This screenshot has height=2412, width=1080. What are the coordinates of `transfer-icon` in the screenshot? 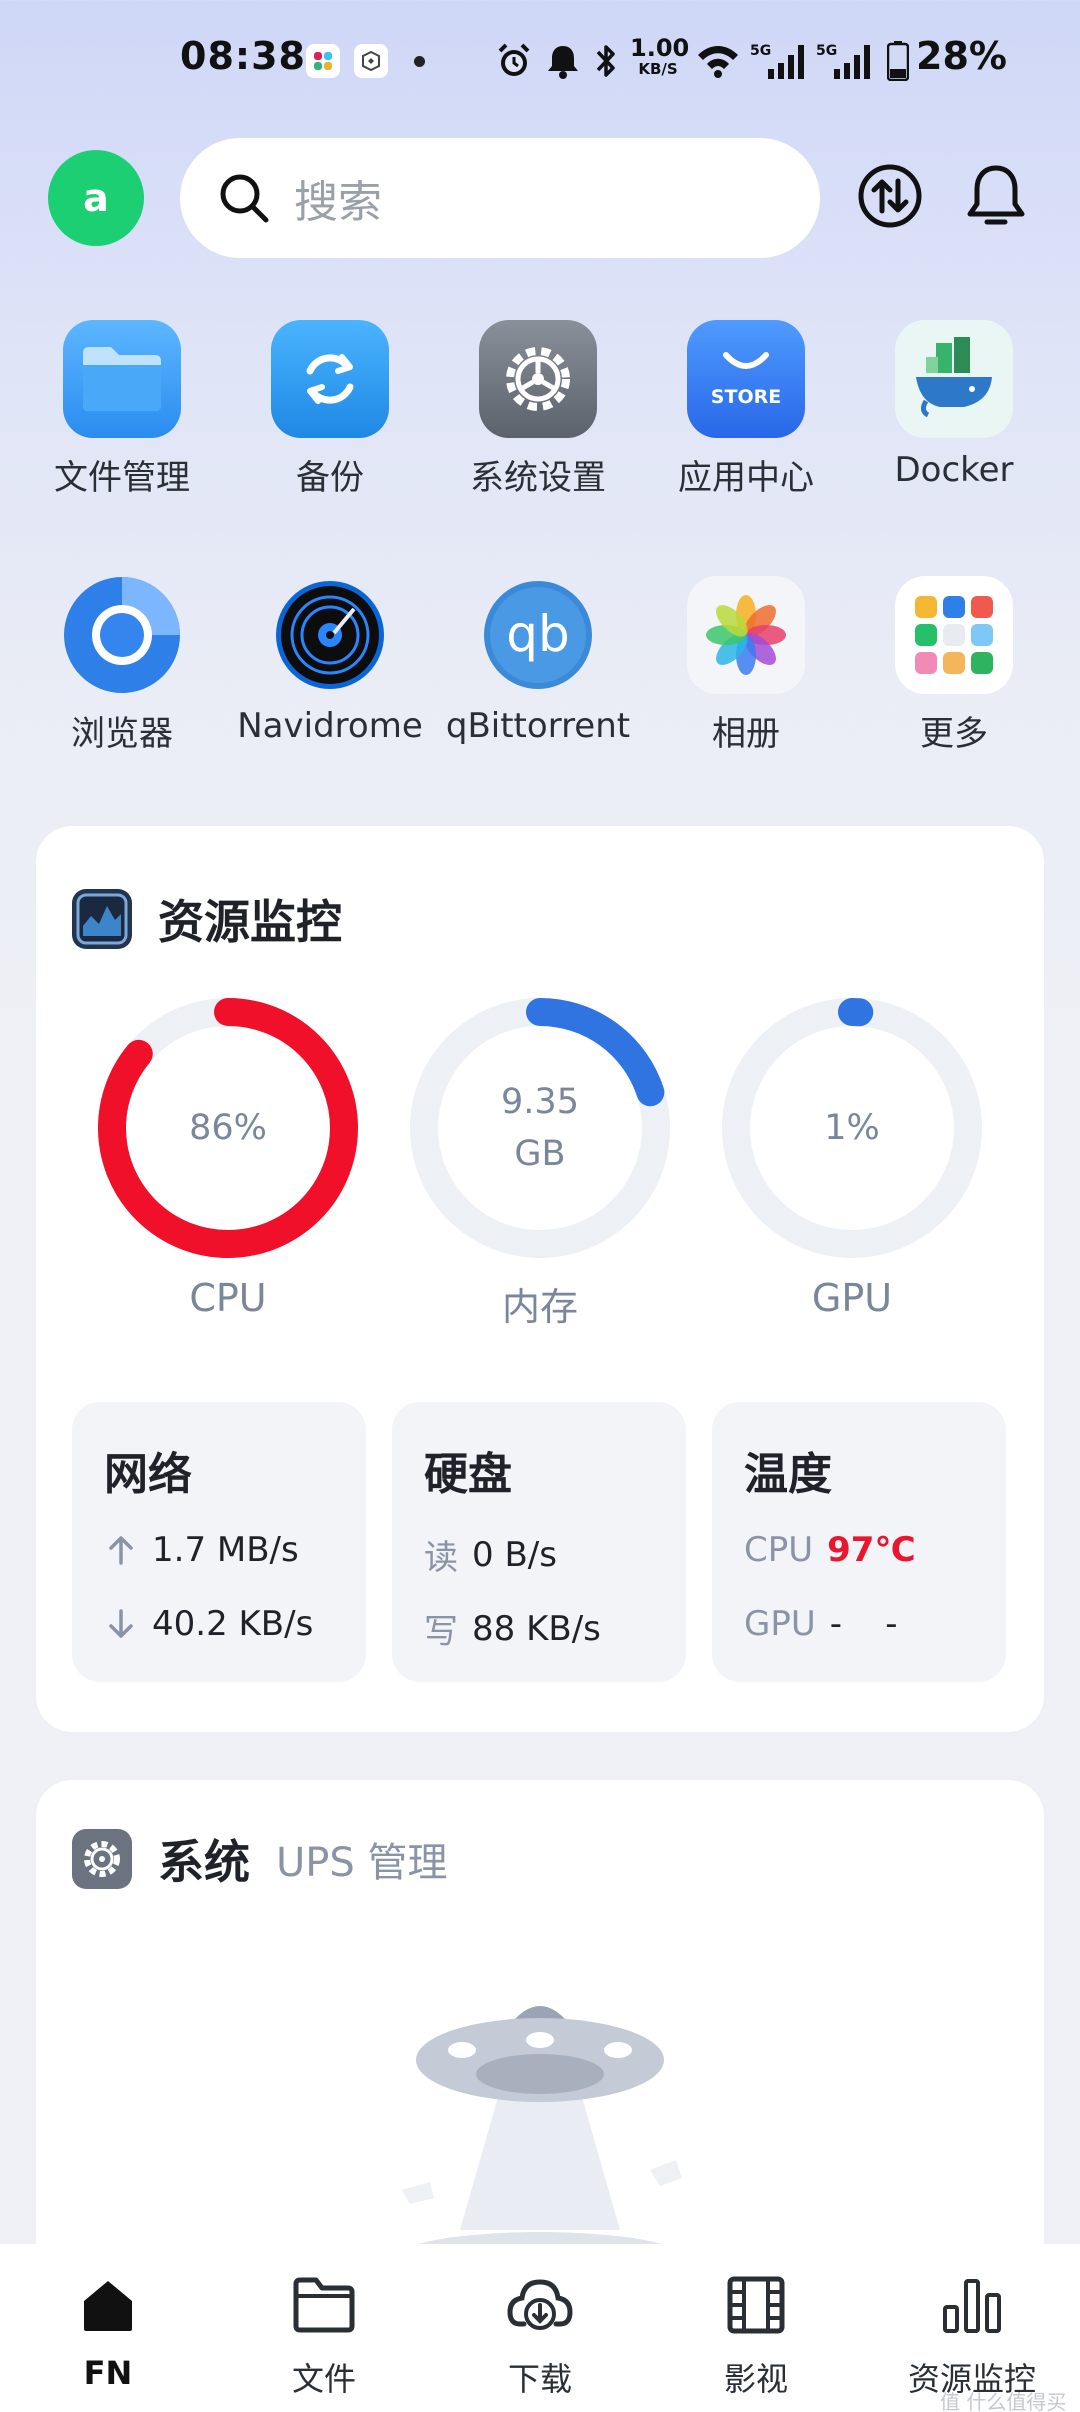 It's located at (890, 196).